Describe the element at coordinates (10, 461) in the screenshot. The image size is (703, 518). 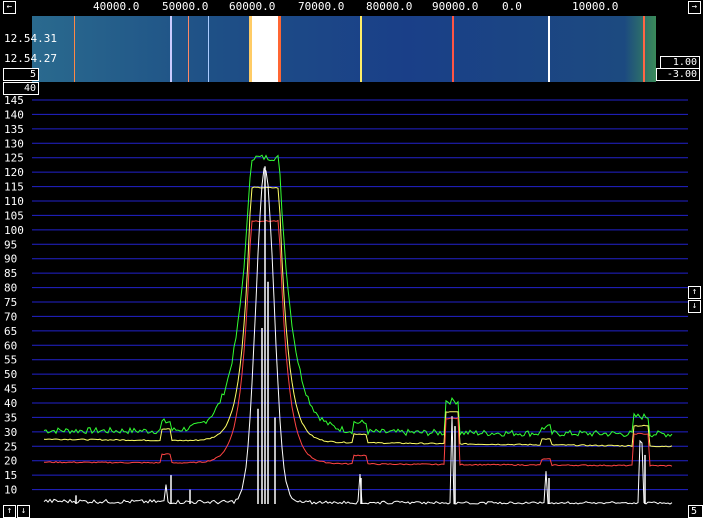
I see `y-tick-label: 20` at that location.